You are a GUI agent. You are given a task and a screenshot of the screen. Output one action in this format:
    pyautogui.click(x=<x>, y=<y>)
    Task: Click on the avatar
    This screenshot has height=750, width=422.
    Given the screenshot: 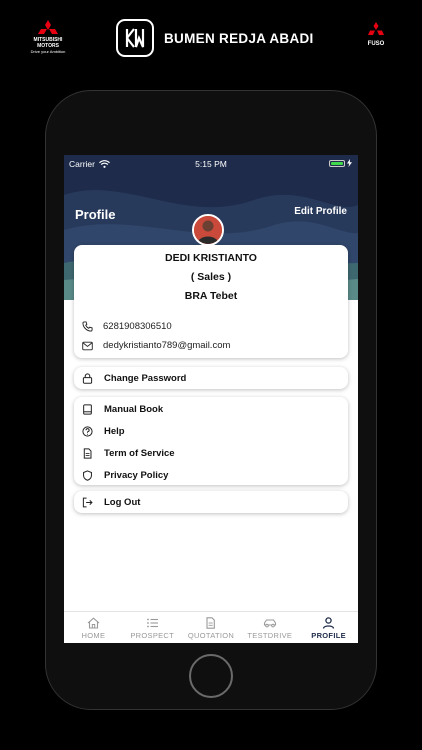 What is the action you would take?
    pyautogui.click(x=208, y=230)
    